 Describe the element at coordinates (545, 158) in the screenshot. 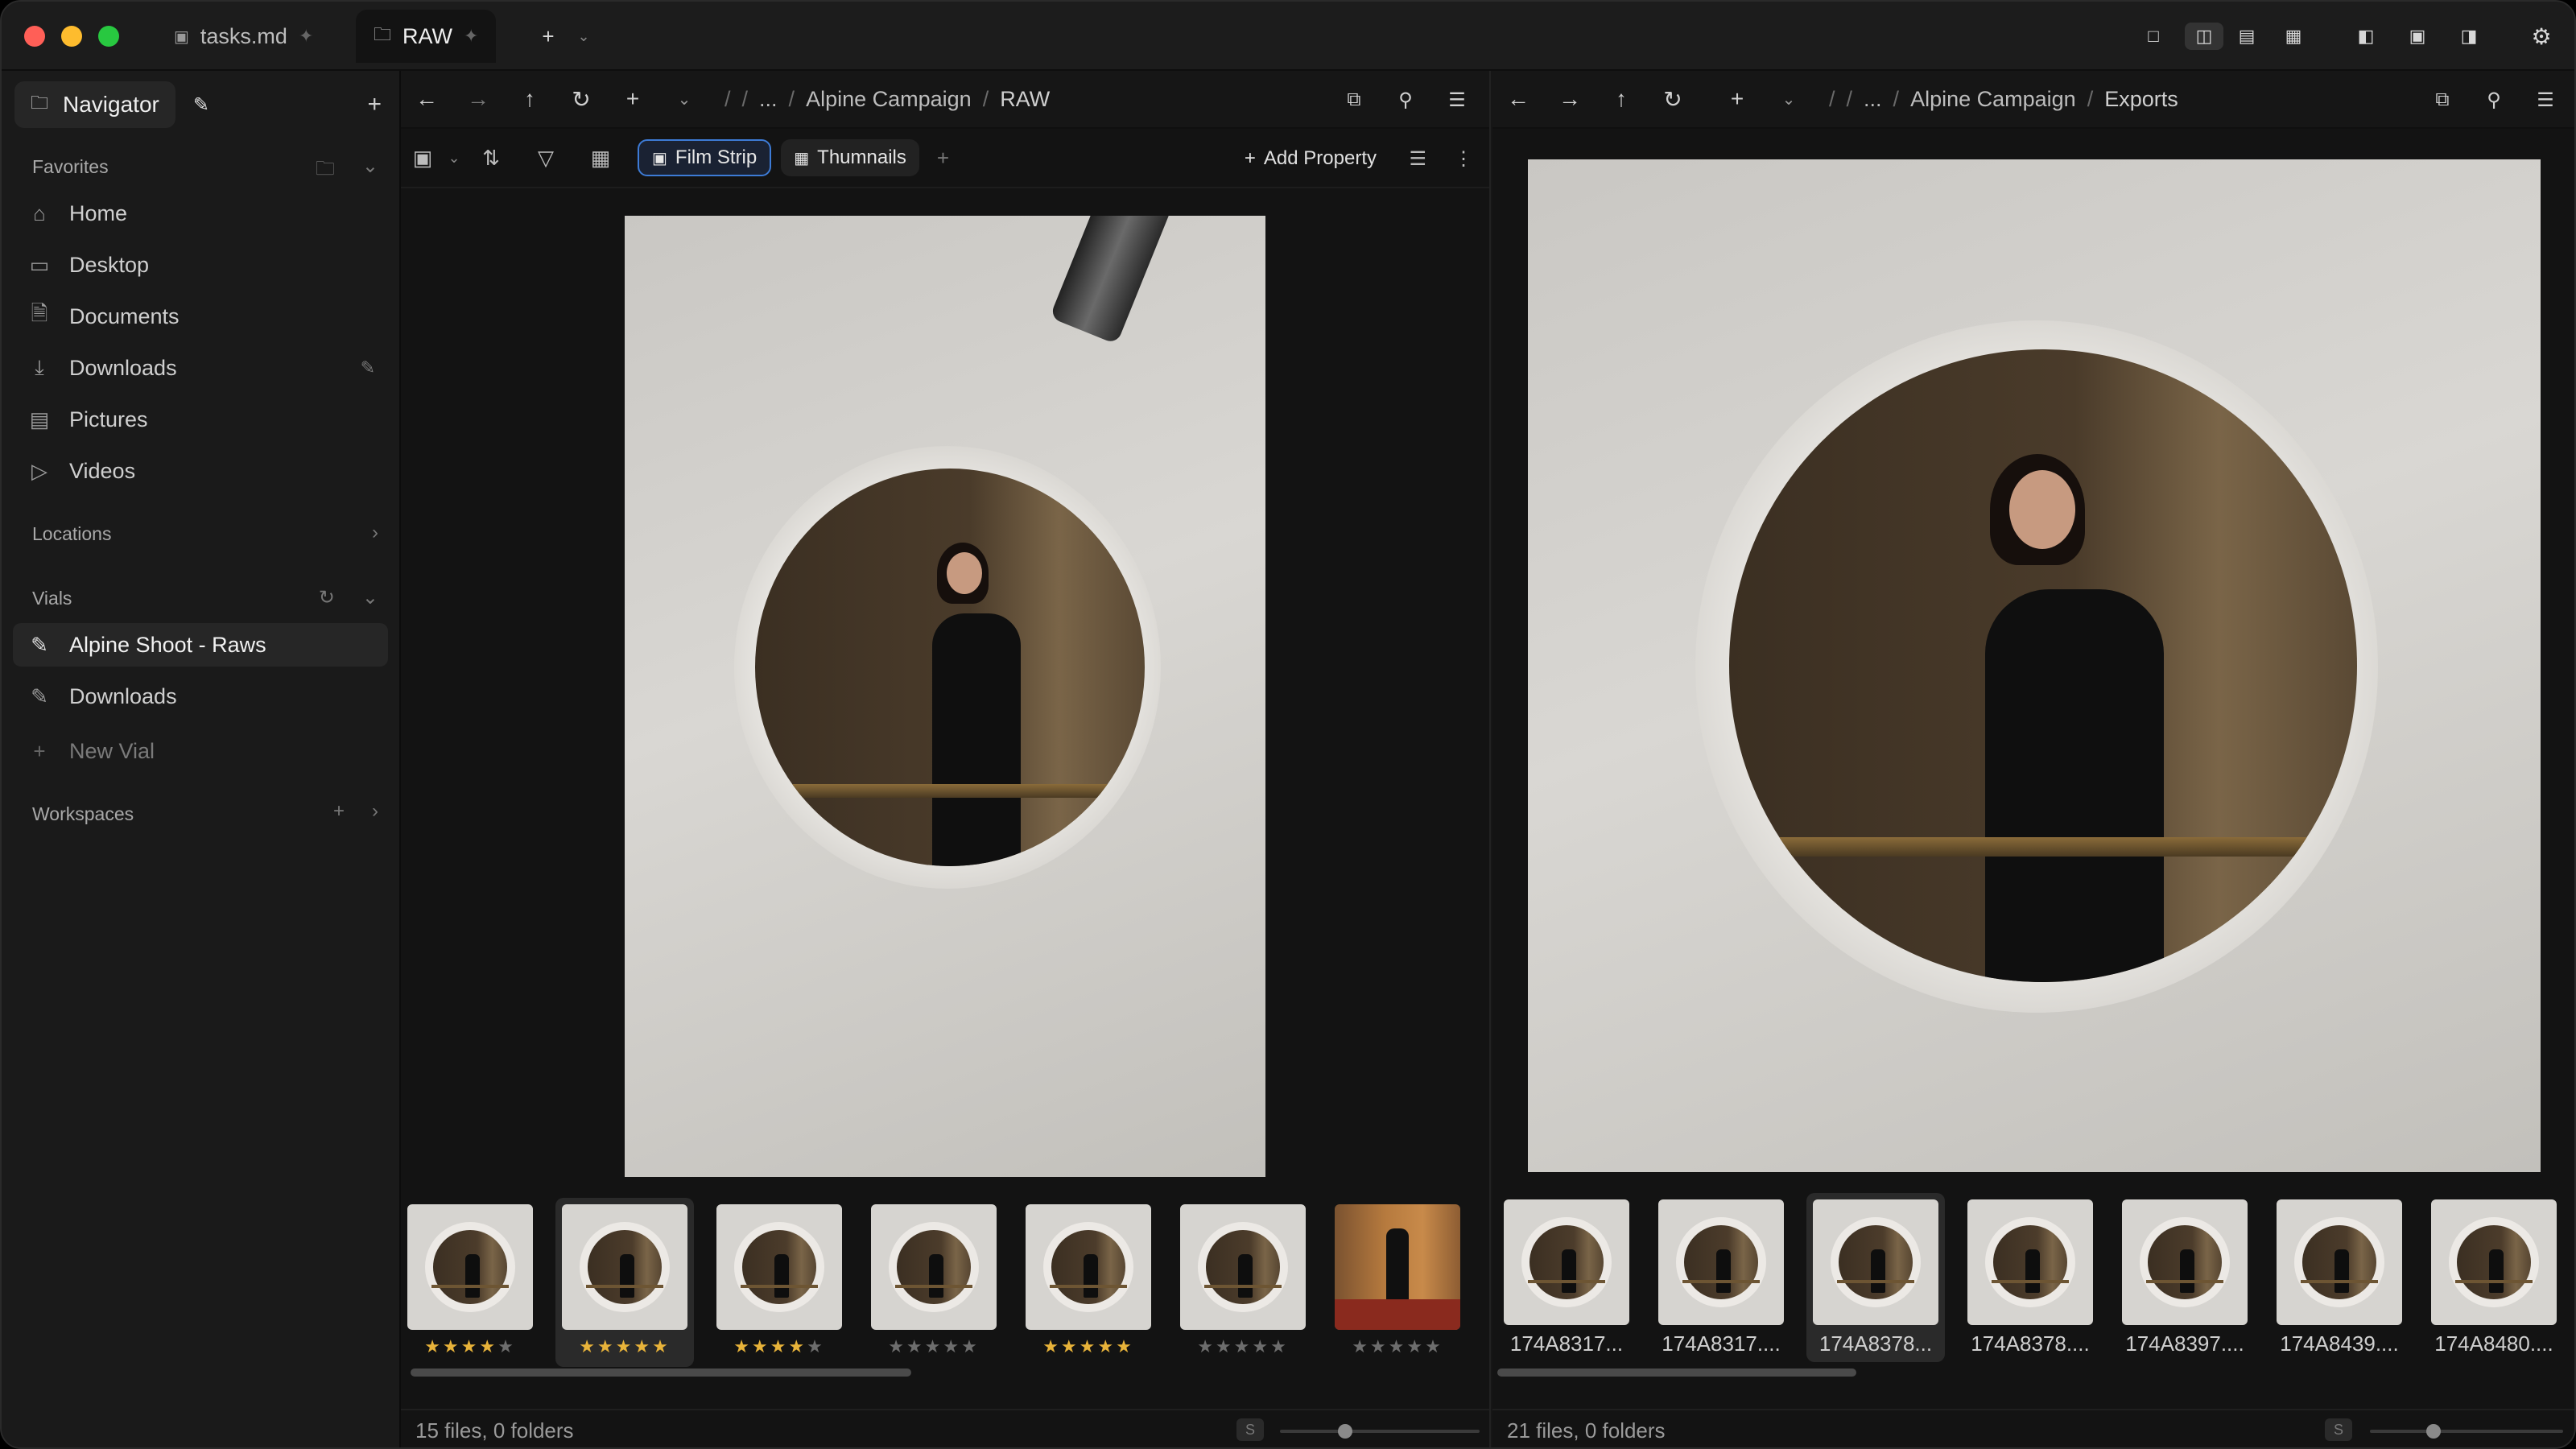

I see `filter-icon: ▽` at that location.